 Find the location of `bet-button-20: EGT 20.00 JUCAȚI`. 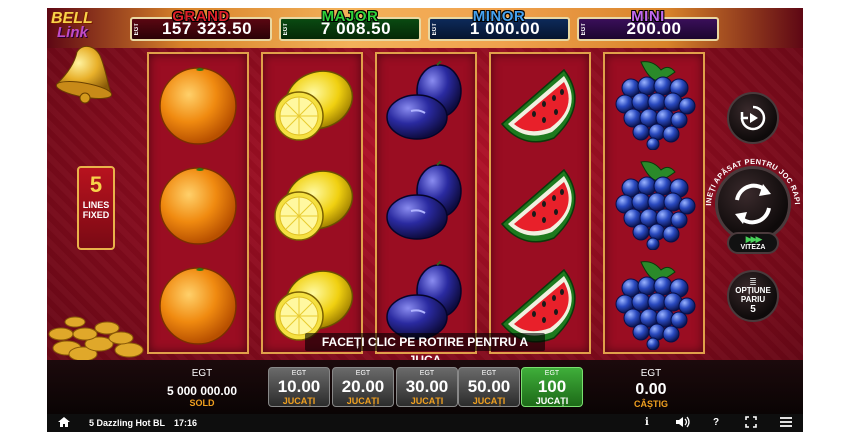

bet-button-20: EGT 20.00 JUCAȚI is located at coordinates (363, 387).